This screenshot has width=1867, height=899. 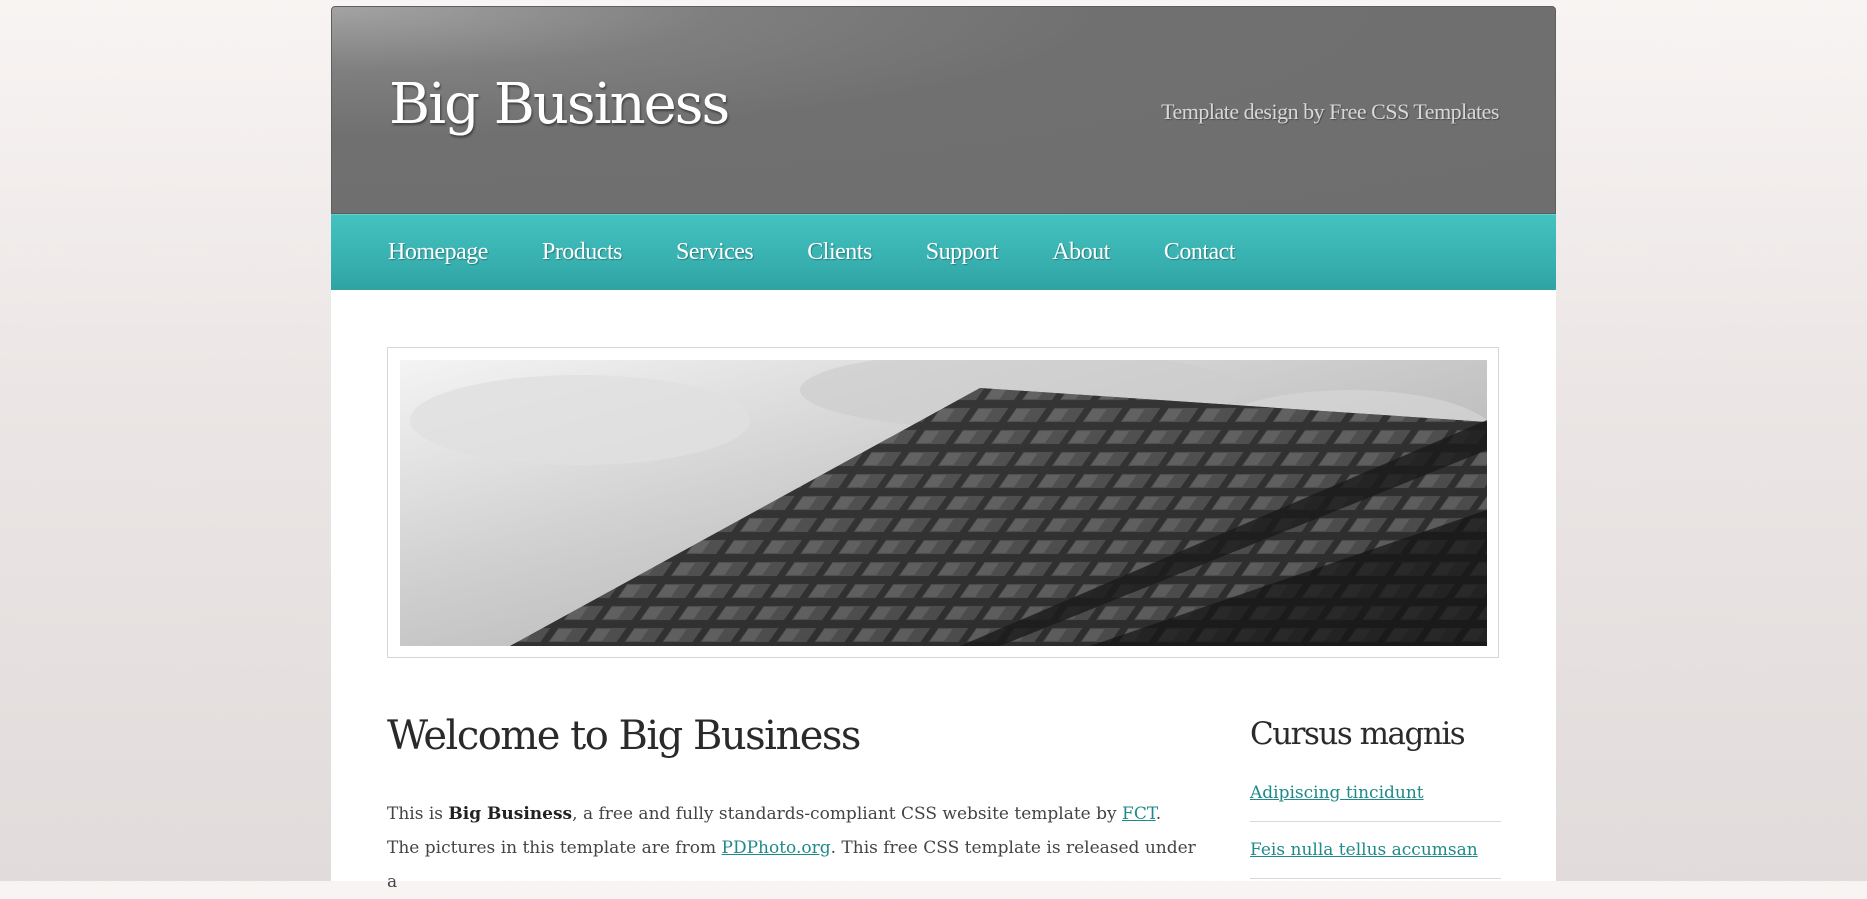 I want to click on intro-bold-name: Big Business, so click(x=510, y=814).